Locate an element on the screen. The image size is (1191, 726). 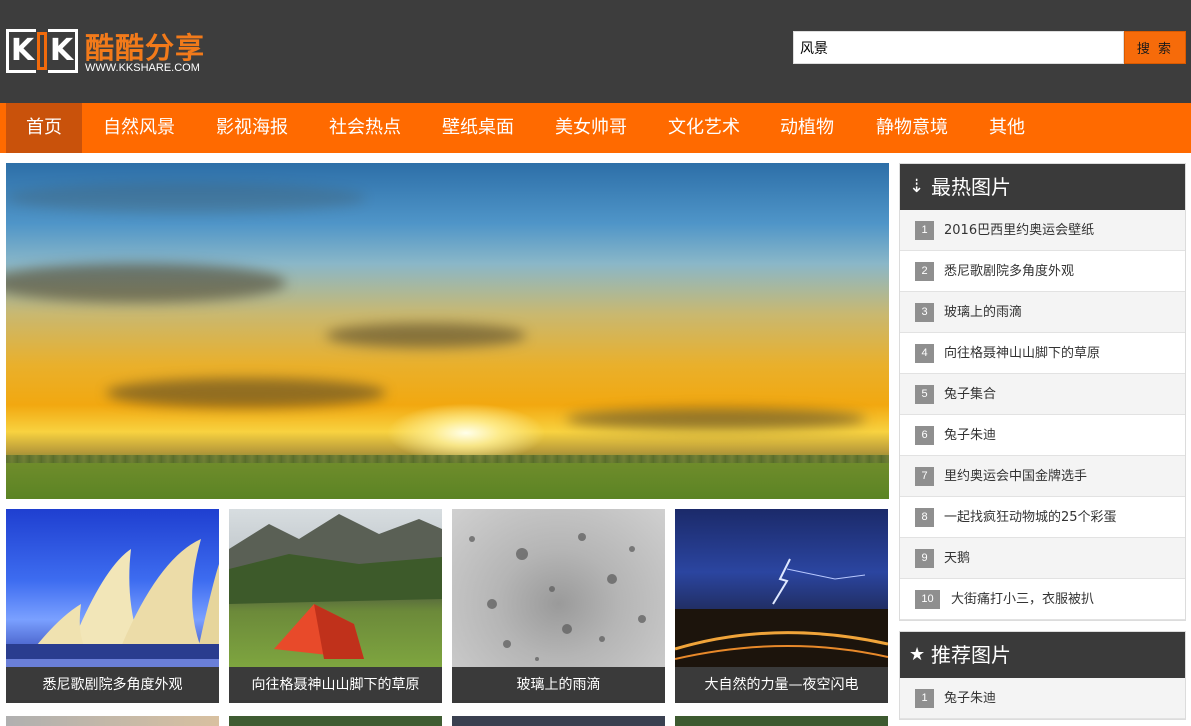
tent-illustration is located at coordinates (335, 586).